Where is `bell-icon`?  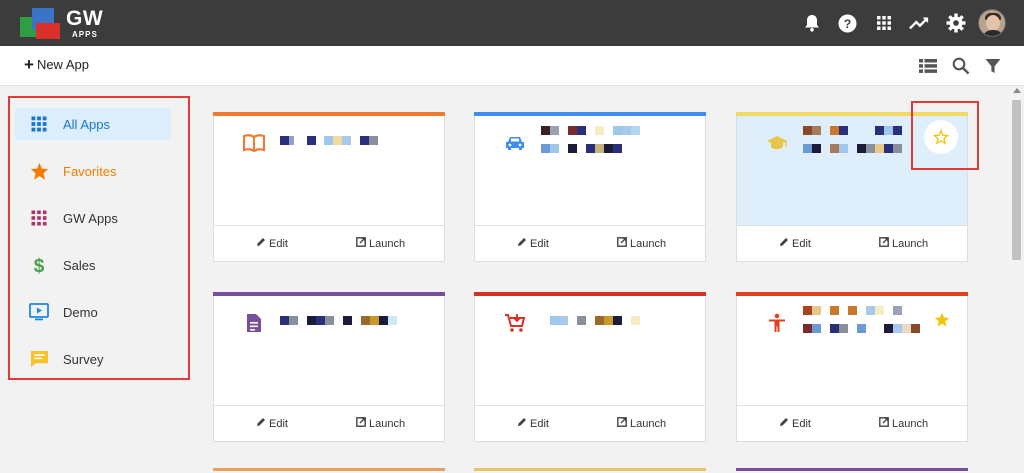
bell-icon is located at coordinates (812, 23).